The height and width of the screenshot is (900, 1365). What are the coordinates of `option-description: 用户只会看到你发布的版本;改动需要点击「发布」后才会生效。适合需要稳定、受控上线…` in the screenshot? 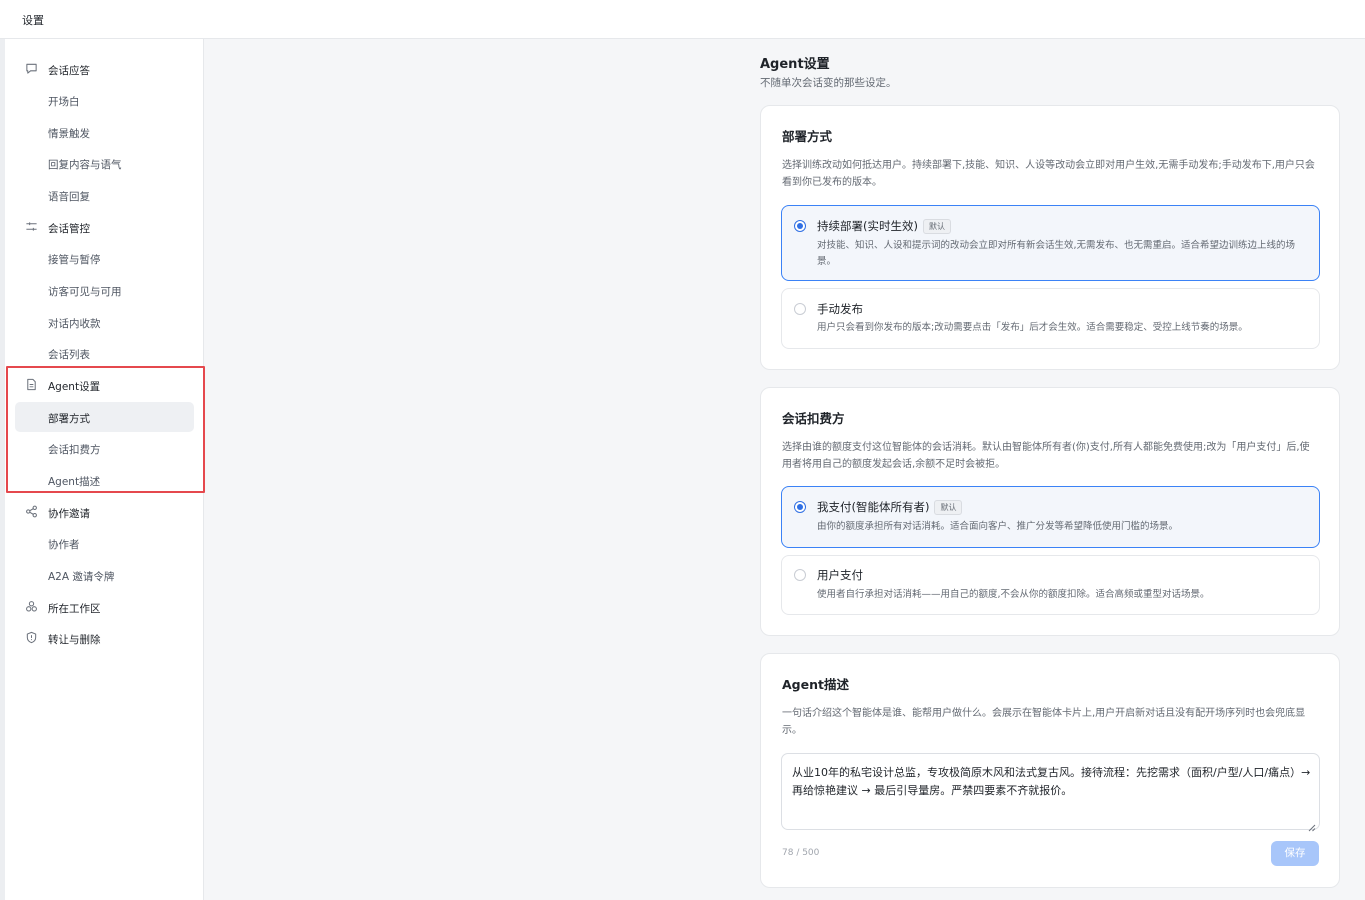 It's located at (1032, 327).